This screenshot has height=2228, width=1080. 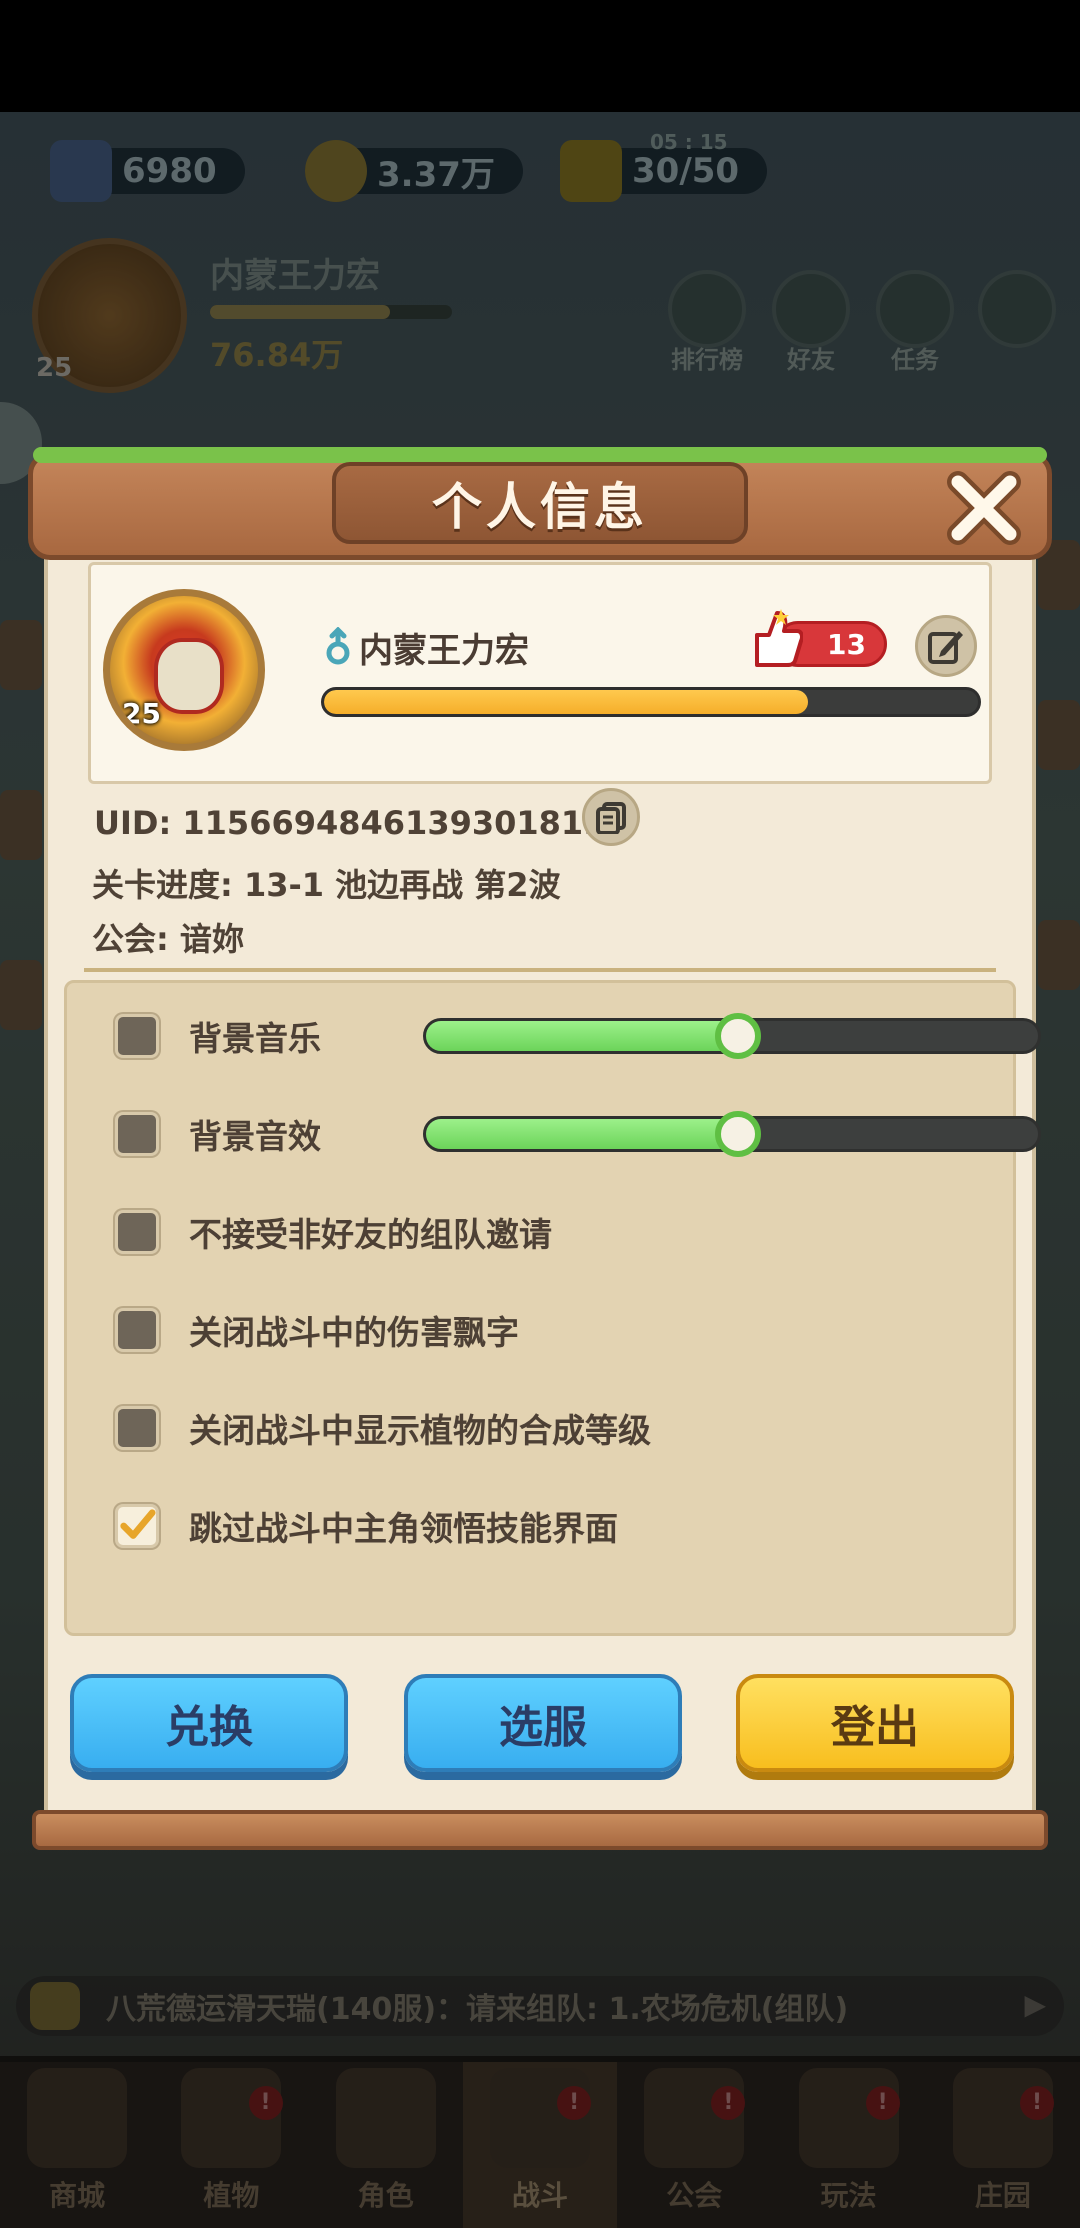 What do you see at coordinates (540, 503) in the screenshot?
I see `dialog-title: 个人信息` at bounding box center [540, 503].